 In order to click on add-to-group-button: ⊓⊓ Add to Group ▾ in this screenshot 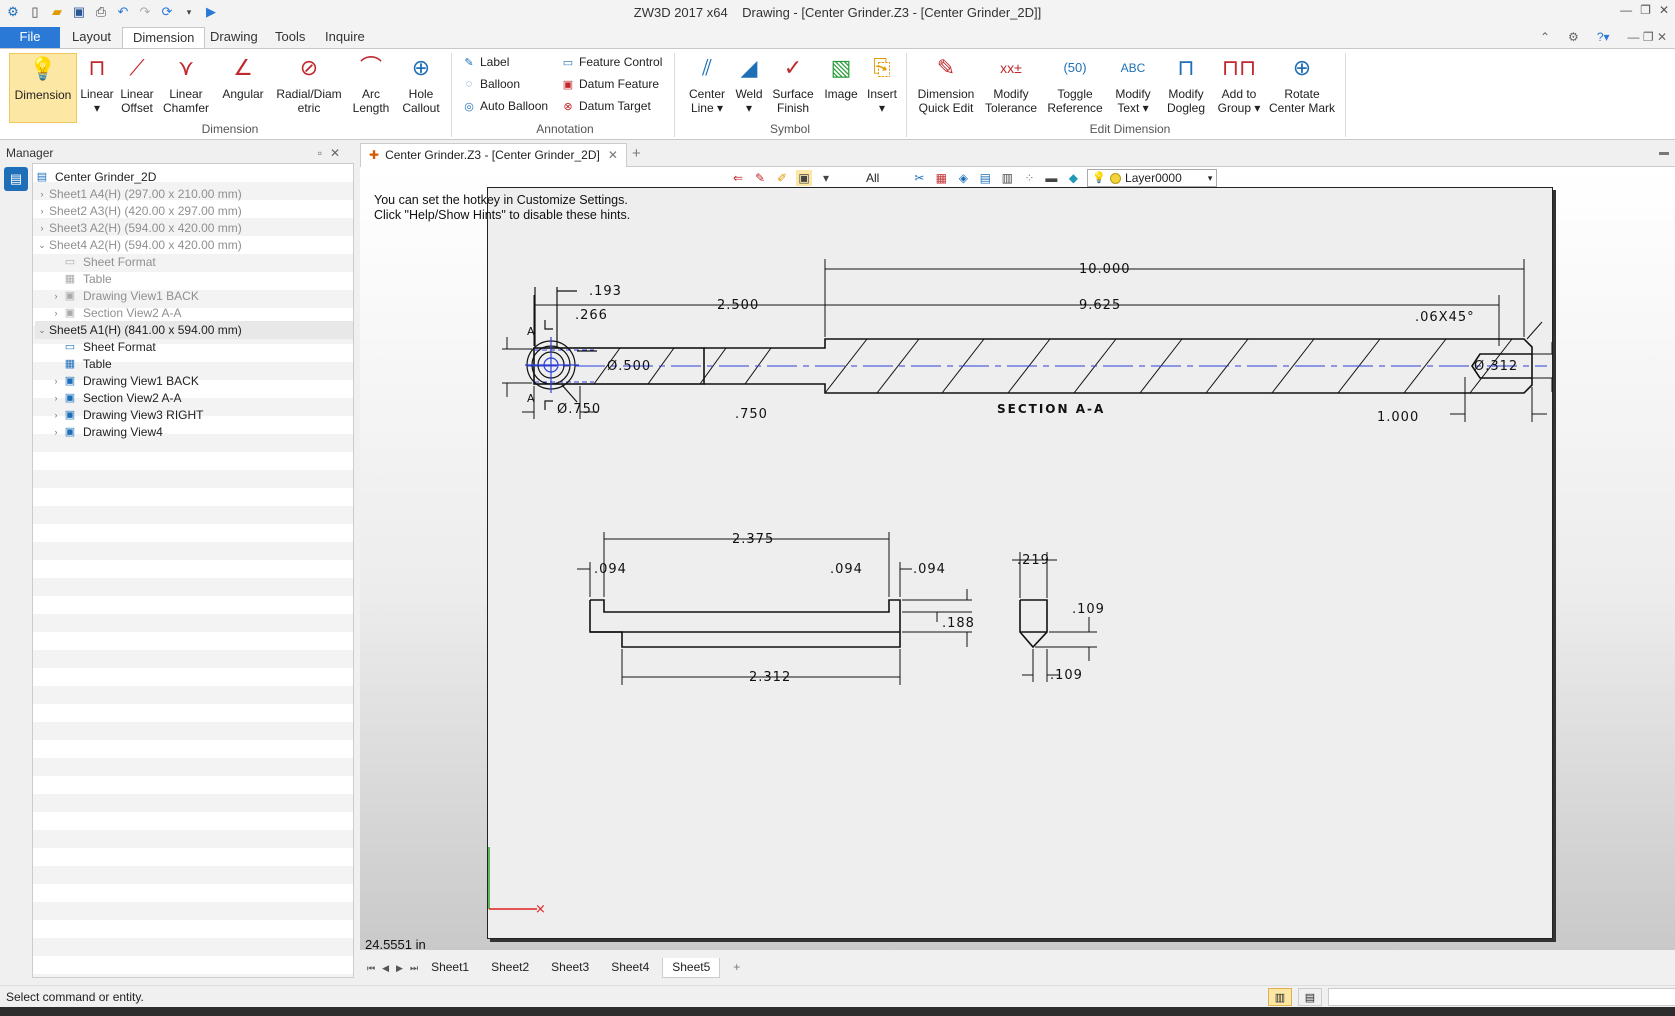, I will do `click(1239, 84)`.